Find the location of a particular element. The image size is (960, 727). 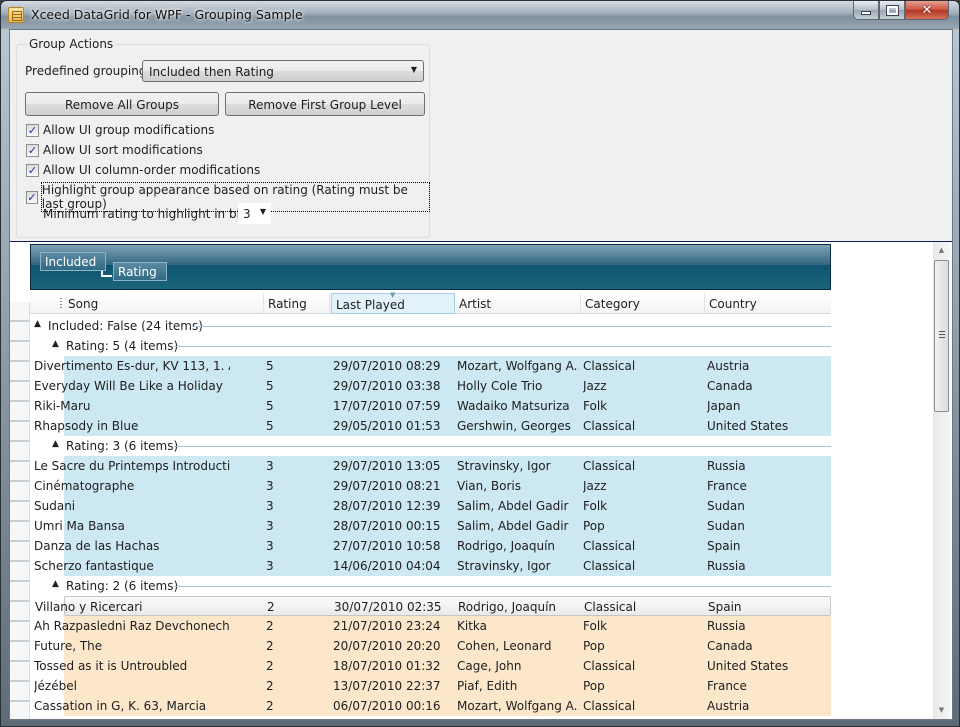

group-actions-legend: Group Actions is located at coordinates (71, 44).